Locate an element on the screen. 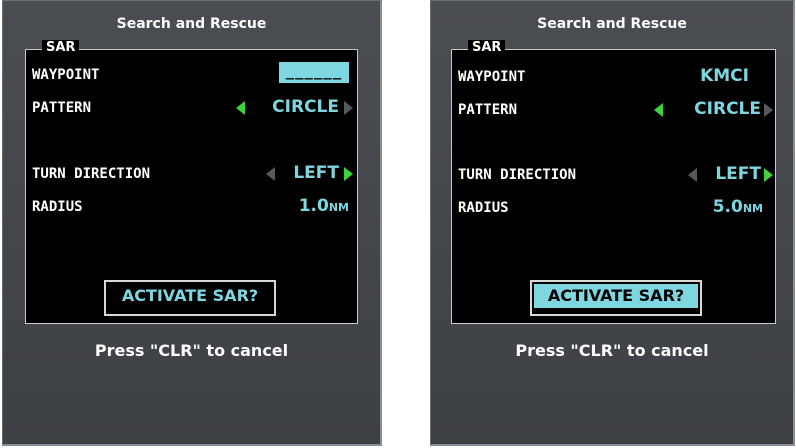  radius-number: 5.0 is located at coordinates (727, 207).